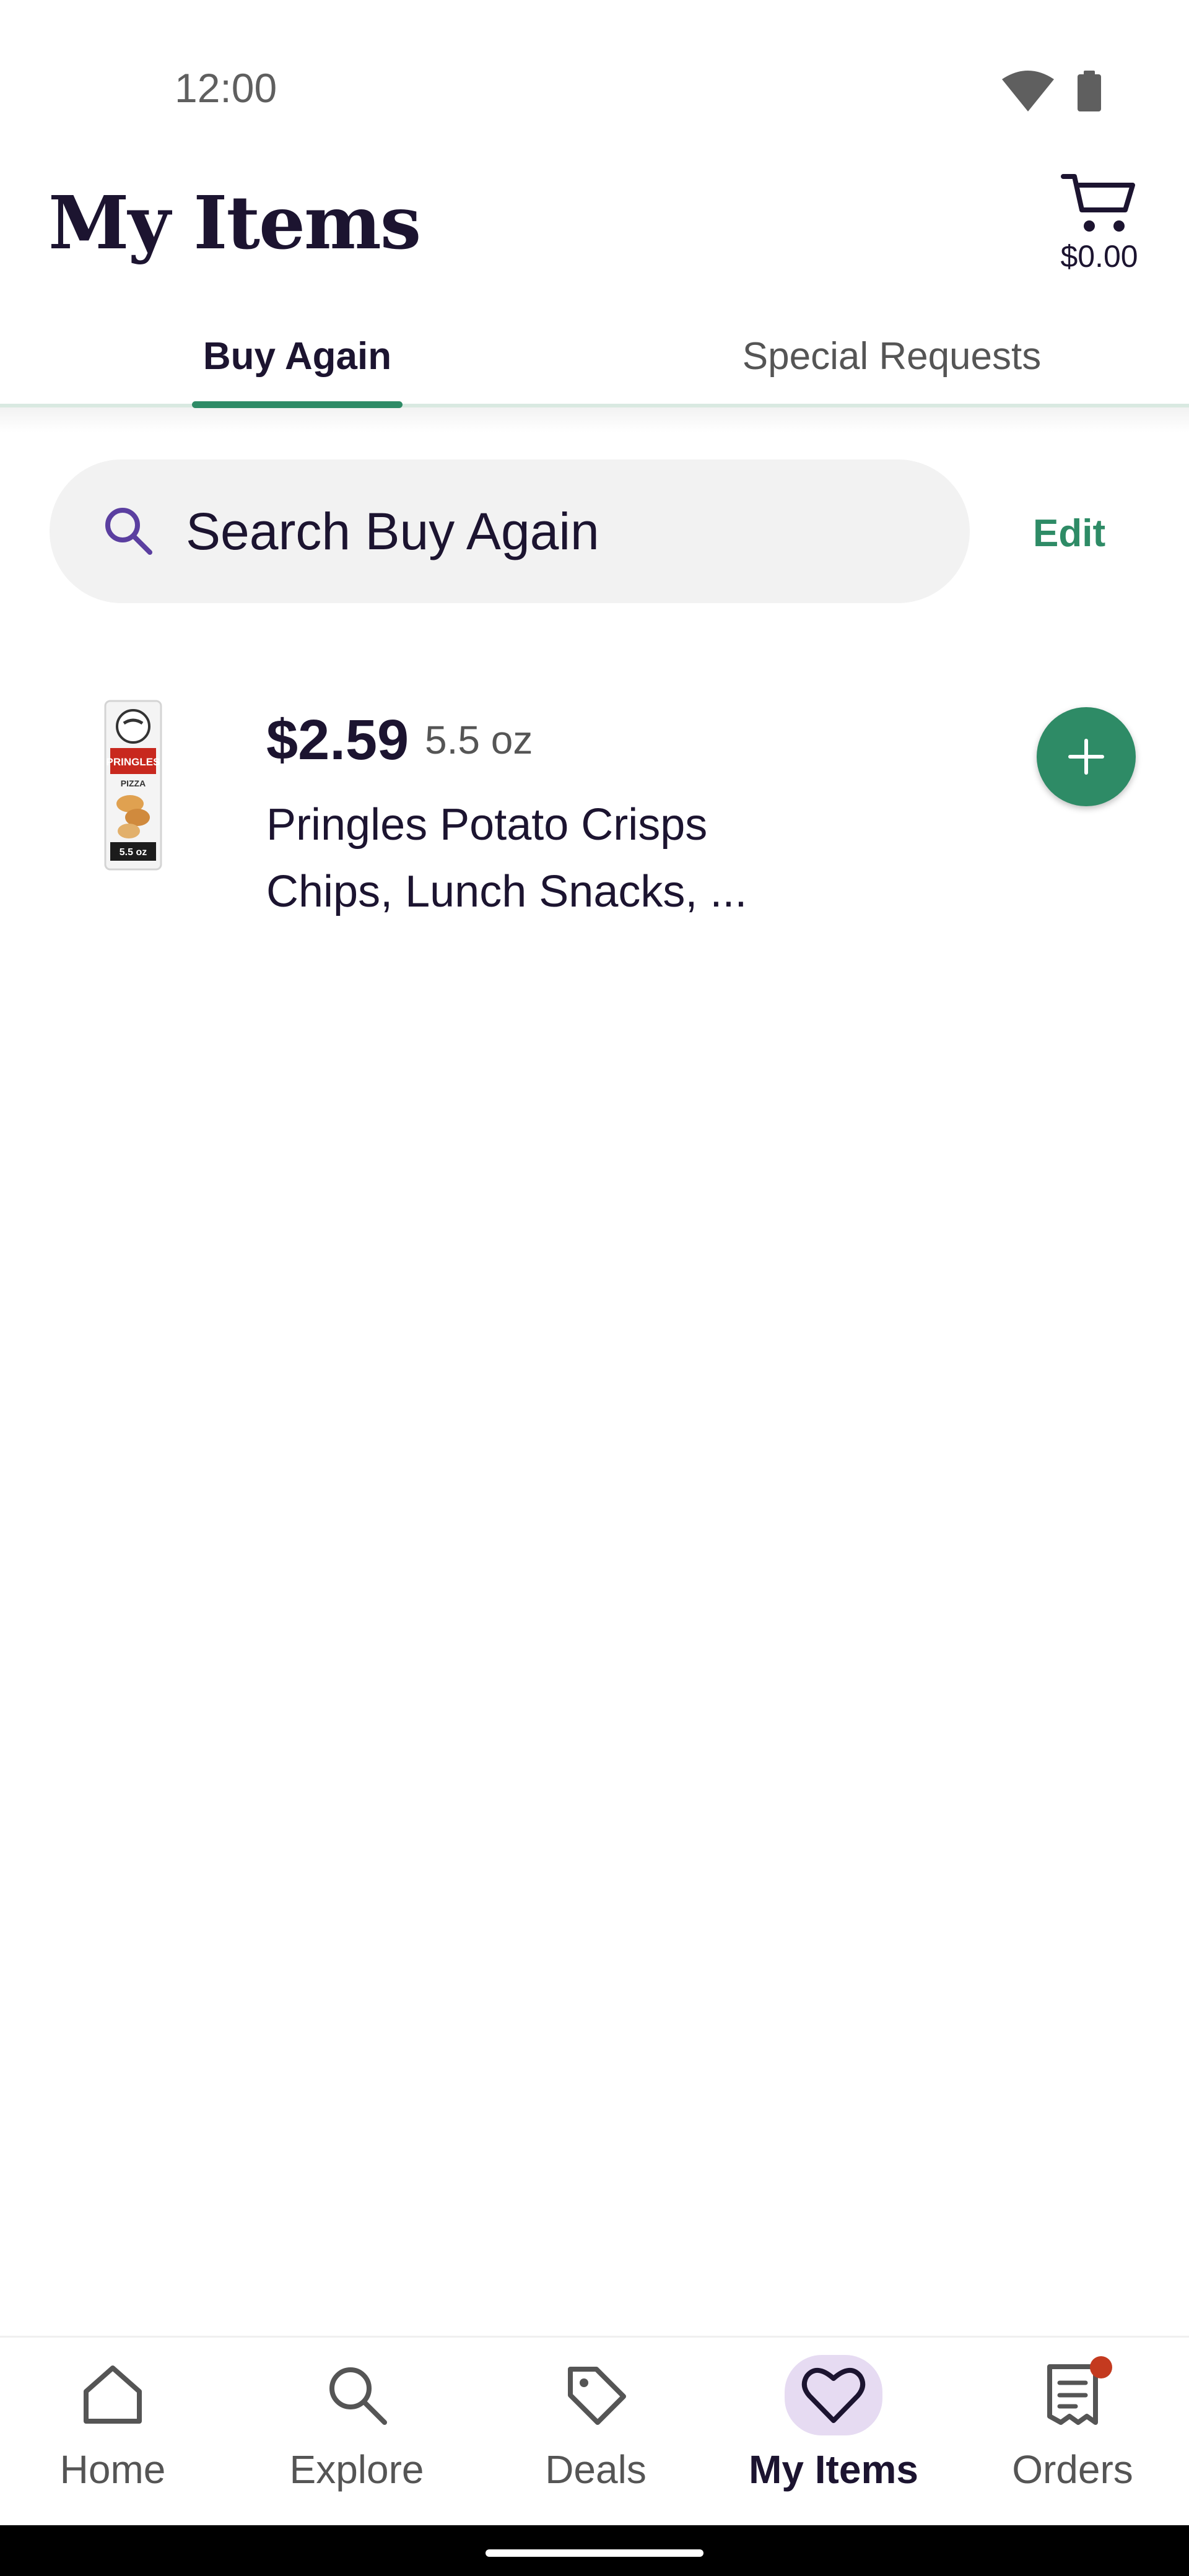 The width and height of the screenshot is (1189, 2576). I want to click on nav-label-orders: Orders, so click(1072, 2469).